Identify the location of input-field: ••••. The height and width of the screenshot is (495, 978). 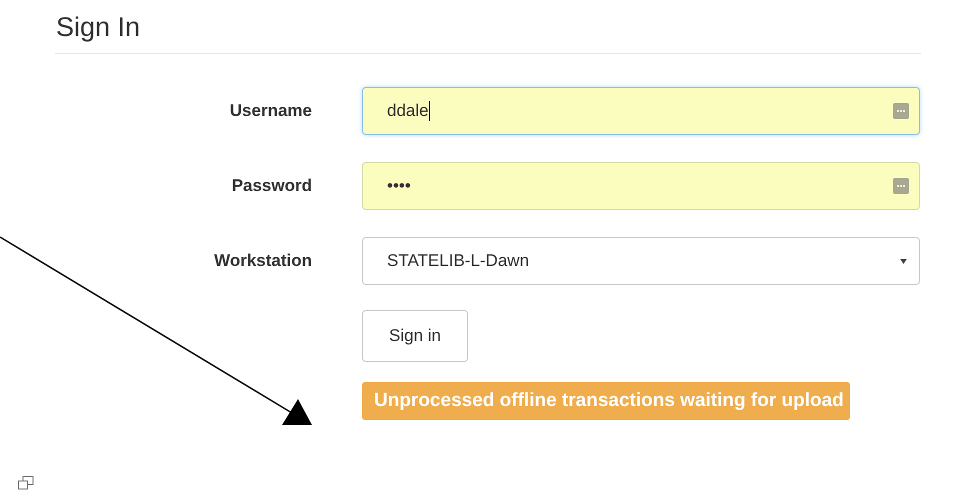
(641, 186).